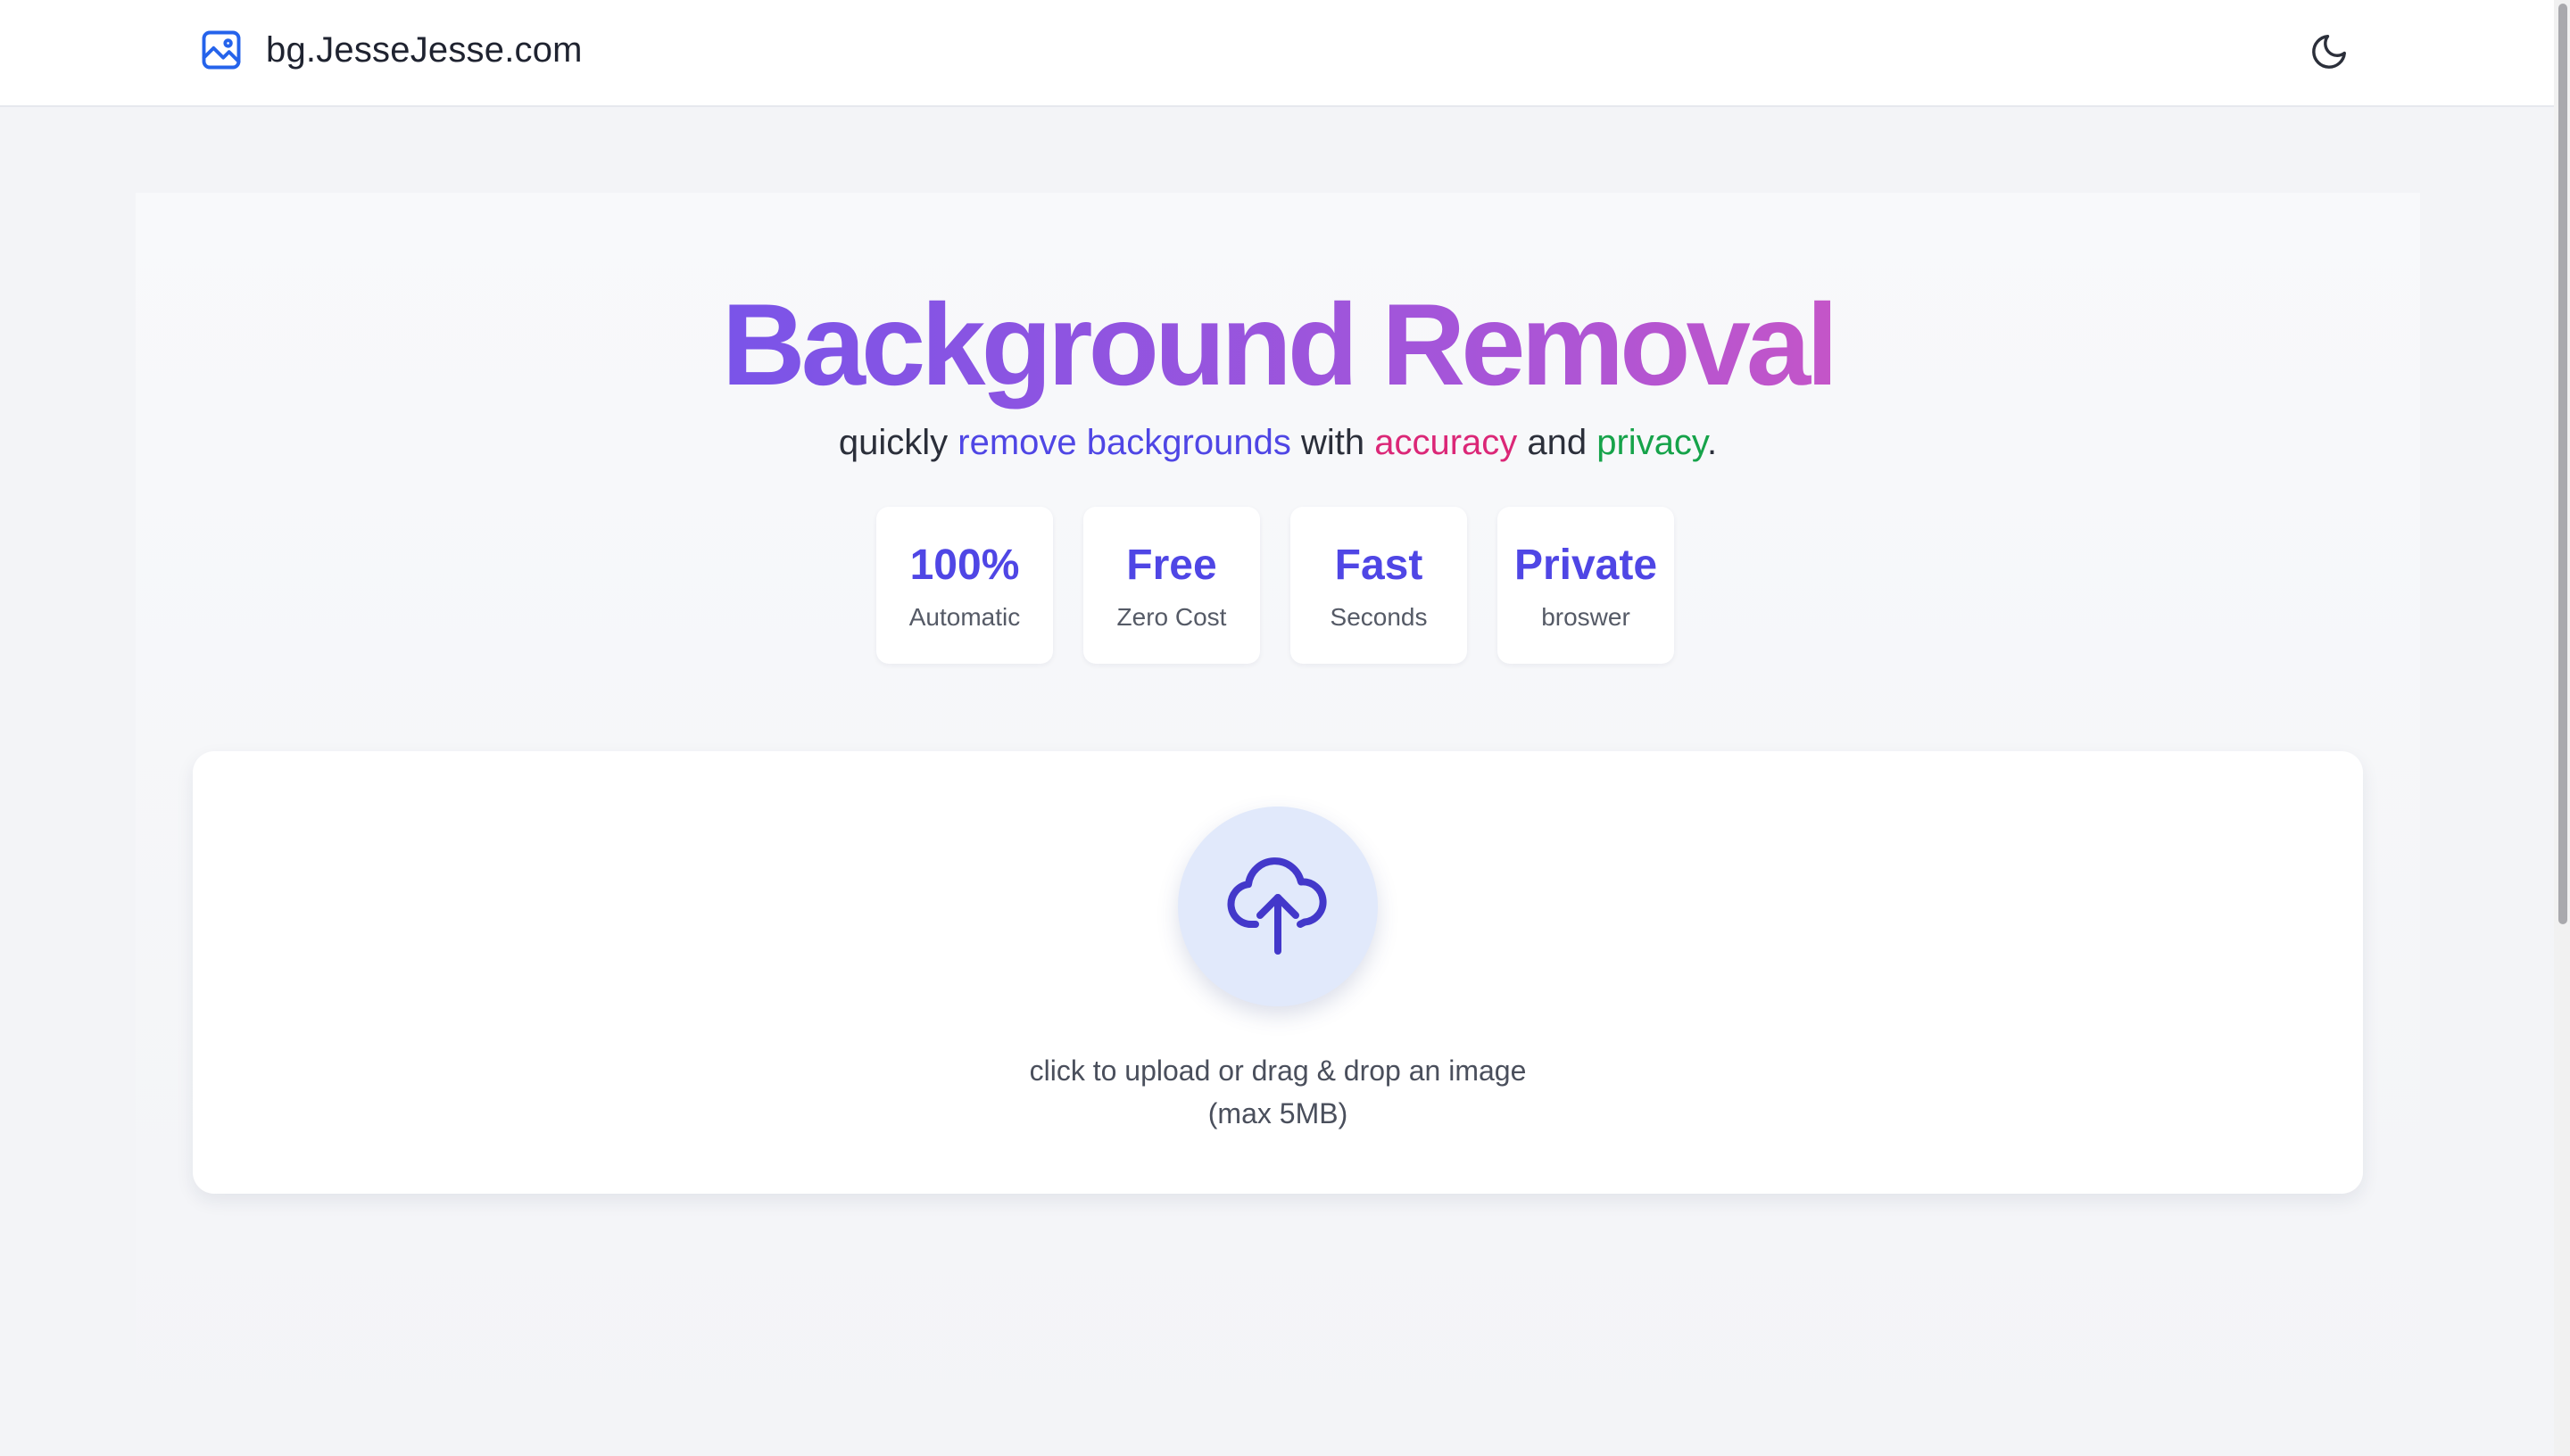 The height and width of the screenshot is (1456, 2570). I want to click on stat-label: Zero Cost, so click(1171, 617).